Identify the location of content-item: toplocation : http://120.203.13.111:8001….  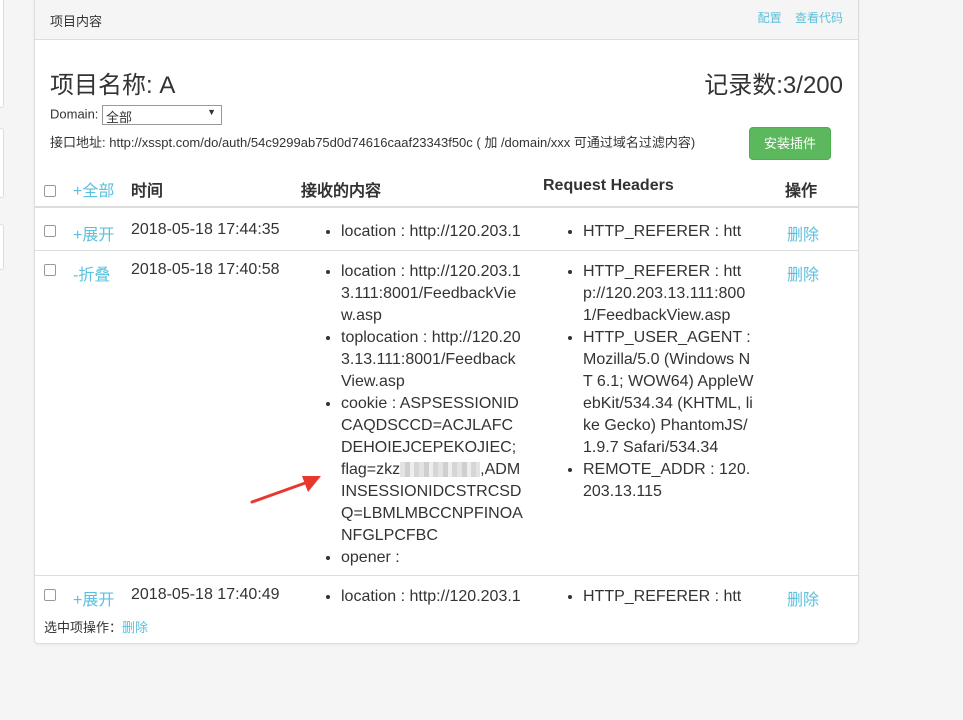
(432, 360).